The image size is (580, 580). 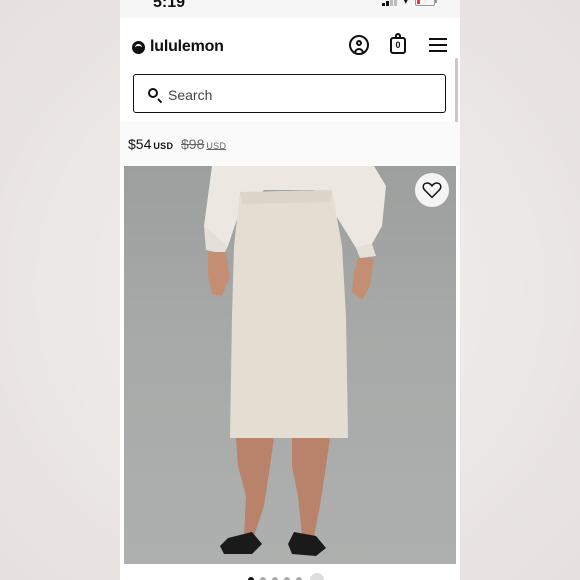 I want to click on status-icons: ▾, so click(x=409, y=3).